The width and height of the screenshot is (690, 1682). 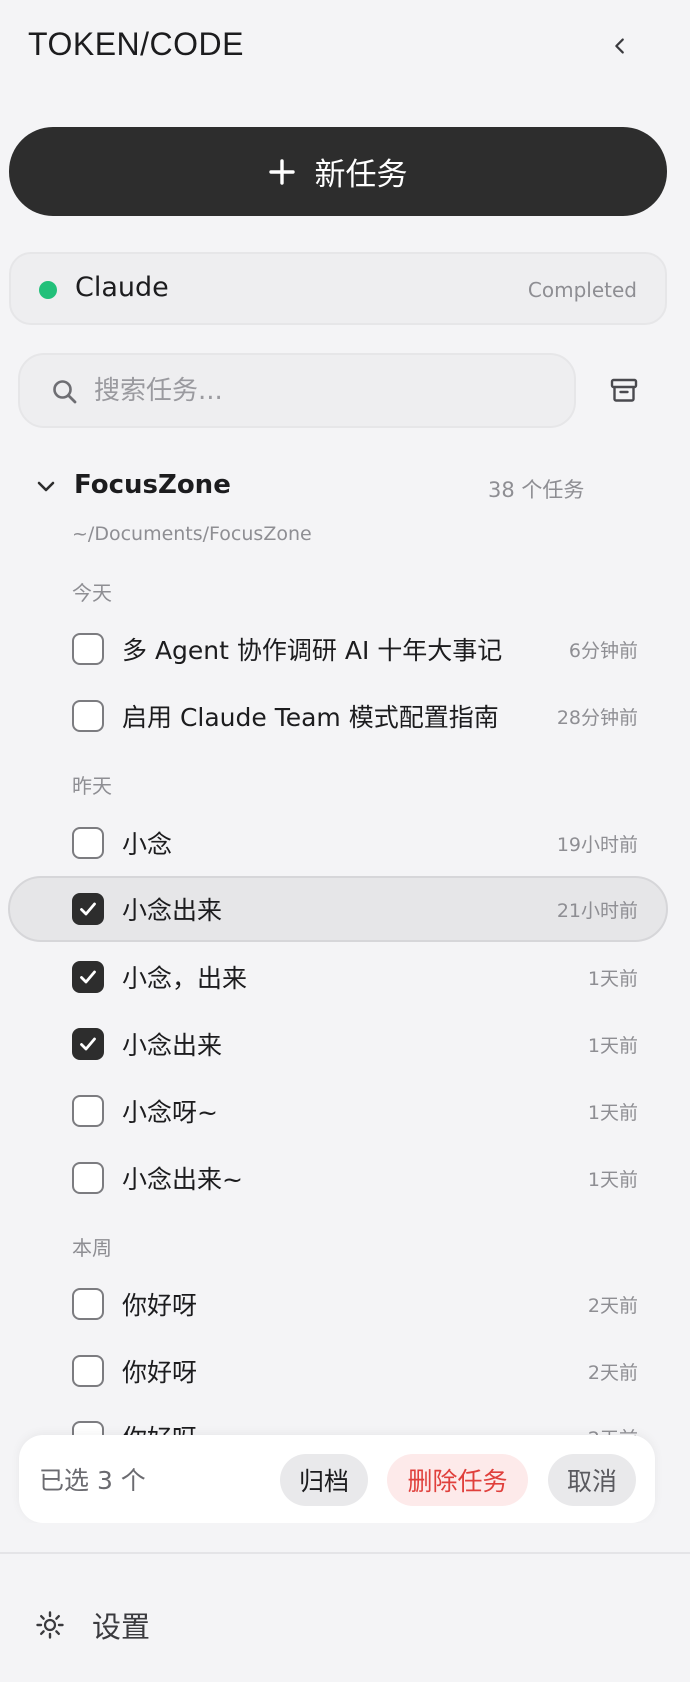 What do you see at coordinates (121, 1627) in the screenshot?
I see `settings-label: 设置` at bounding box center [121, 1627].